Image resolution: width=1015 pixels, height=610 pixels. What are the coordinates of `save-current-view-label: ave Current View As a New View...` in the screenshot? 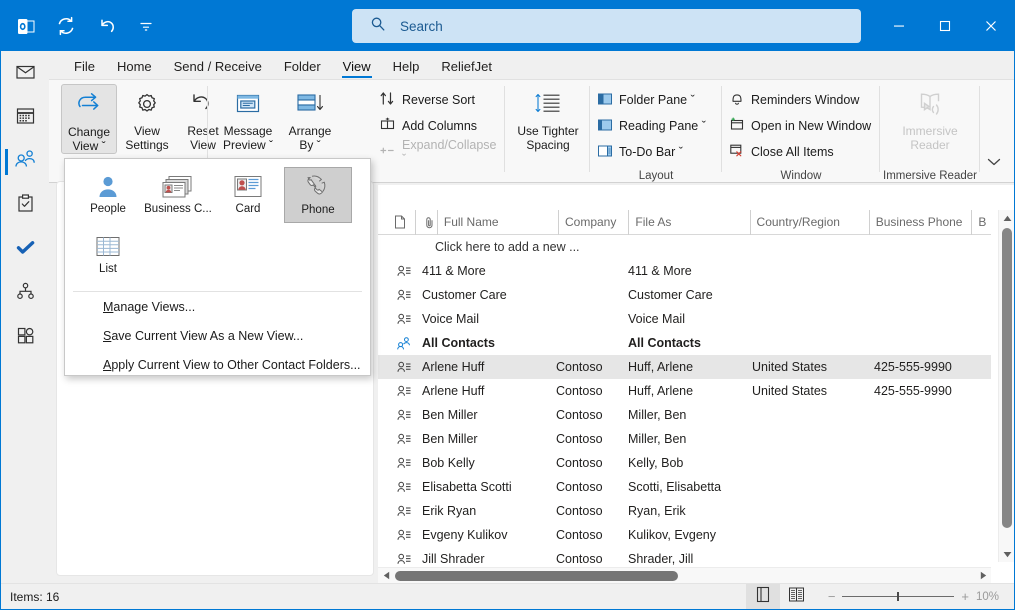 It's located at (207, 335).